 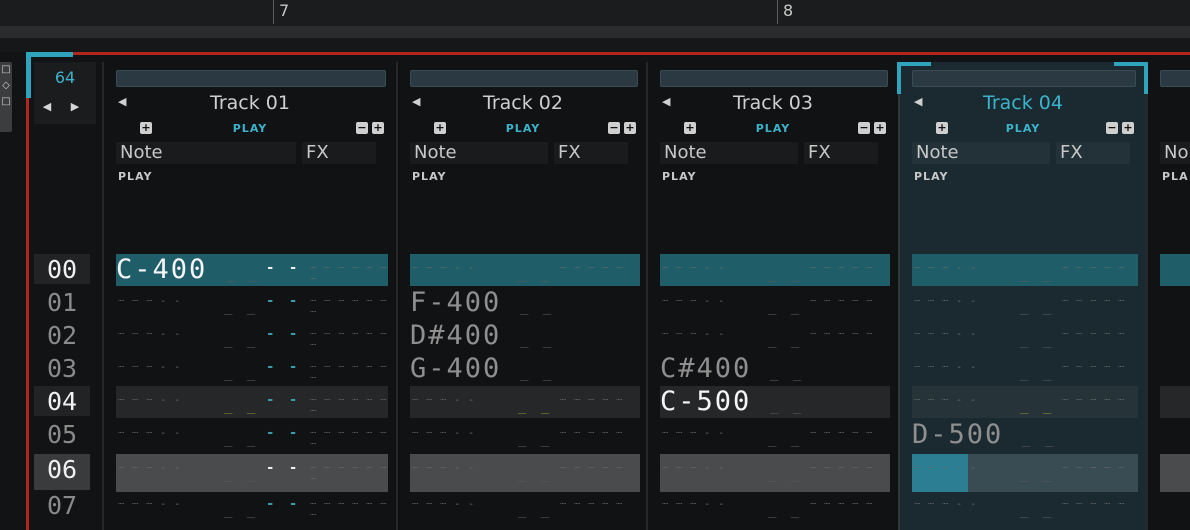 What do you see at coordinates (65, 77) in the screenshot?
I see `pattern-length-value: 64` at bounding box center [65, 77].